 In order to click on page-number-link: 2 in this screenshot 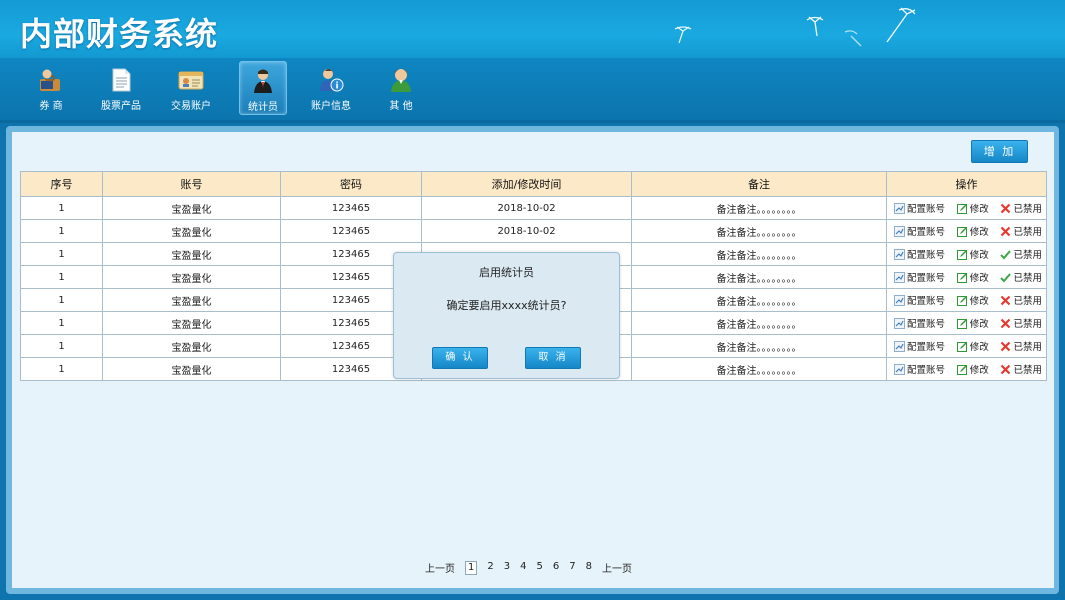, I will do `click(490, 568)`.